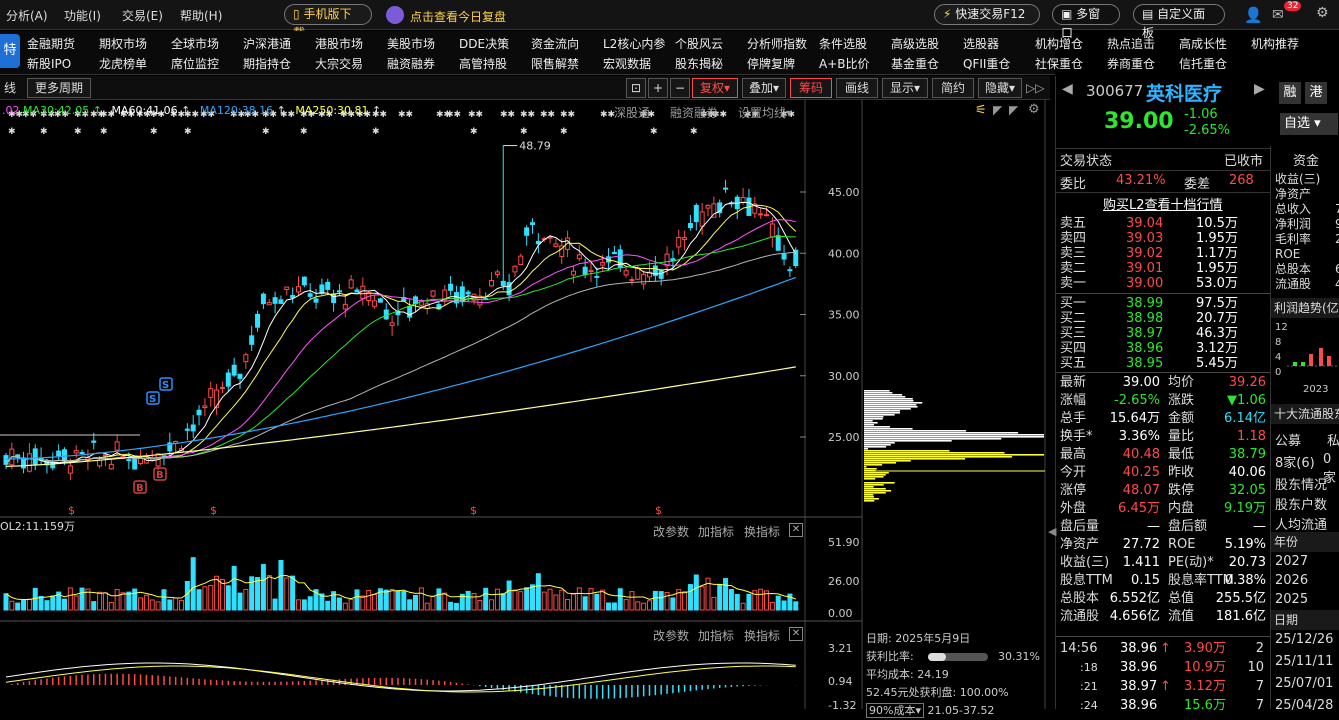 This screenshot has height=720, width=1339. What do you see at coordinates (195, 43) in the screenshot?
I see `nav-item: 全球市场` at bounding box center [195, 43].